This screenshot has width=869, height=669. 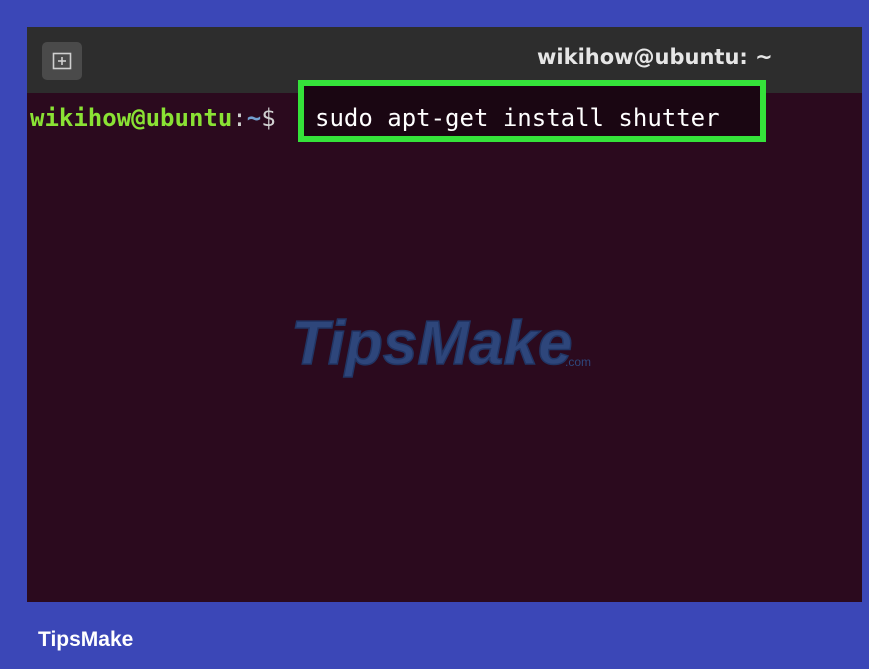 I want to click on svg-text: TipsMake, so click(x=431, y=343).